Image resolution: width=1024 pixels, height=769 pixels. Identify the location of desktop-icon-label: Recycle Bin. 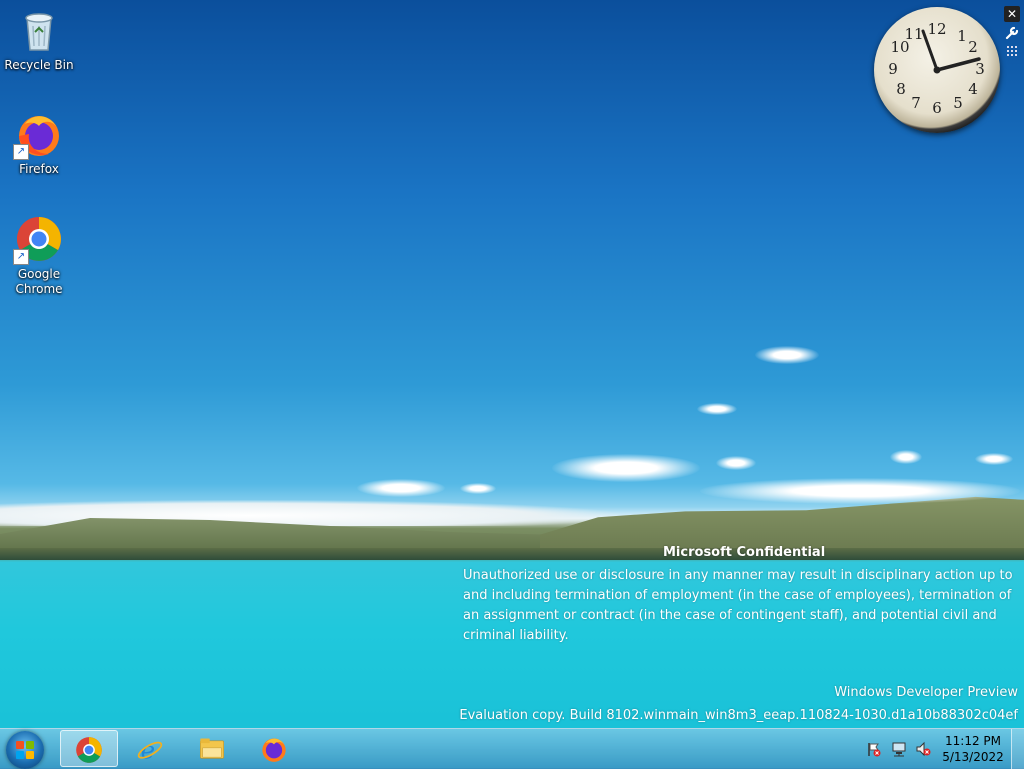
(39, 65).